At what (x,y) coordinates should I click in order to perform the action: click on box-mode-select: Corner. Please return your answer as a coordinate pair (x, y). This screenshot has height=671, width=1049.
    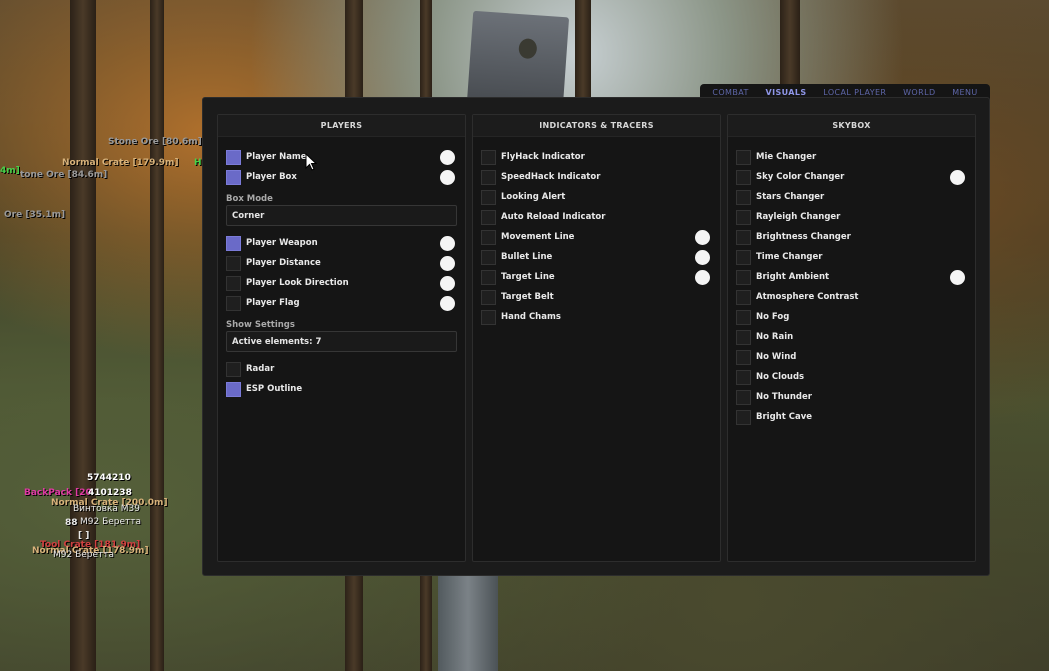
    Looking at the image, I should click on (341, 215).